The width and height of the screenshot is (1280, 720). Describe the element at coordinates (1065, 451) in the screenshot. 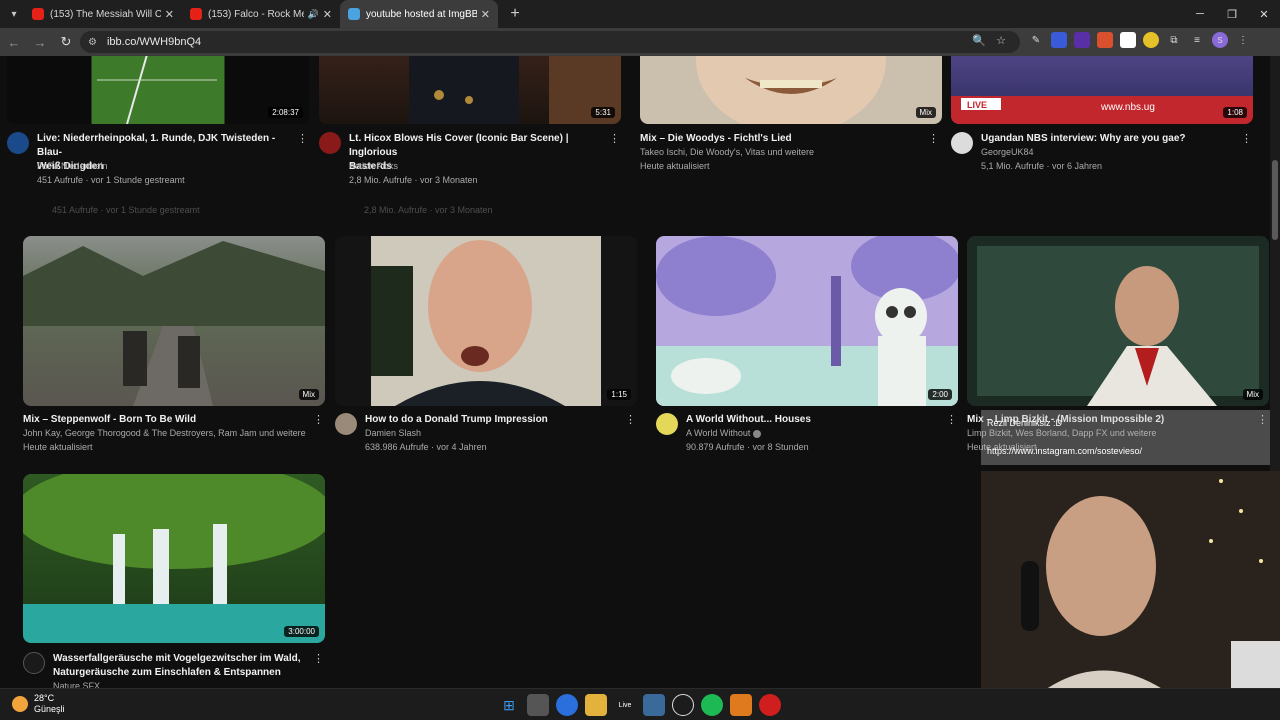

I see `overlay-url-text: https://www.instagram.com/sostevieso/` at that location.